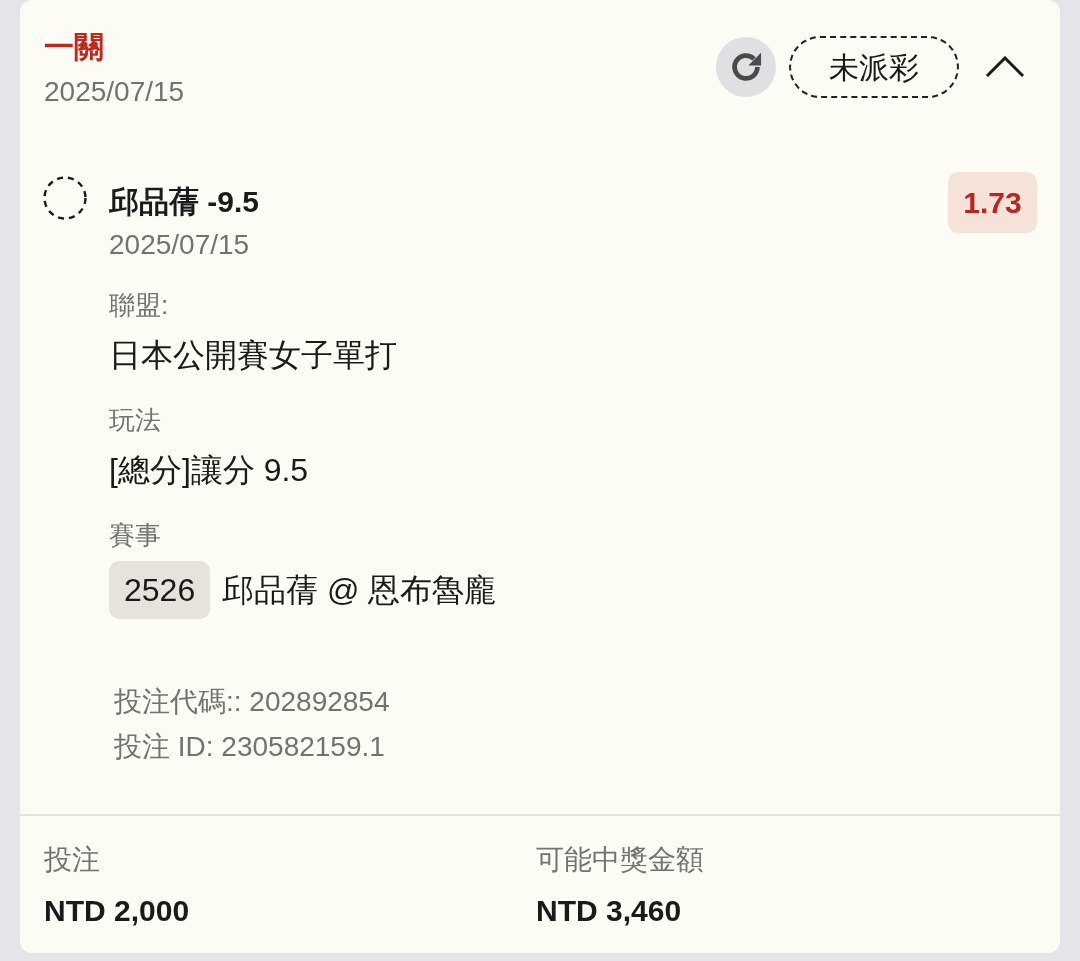 Image resolution: width=1080 pixels, height=961 pixels. Describe the element at coordinates (65, 198) in the screenshot. I see `dashed-circle-icon` at that location.